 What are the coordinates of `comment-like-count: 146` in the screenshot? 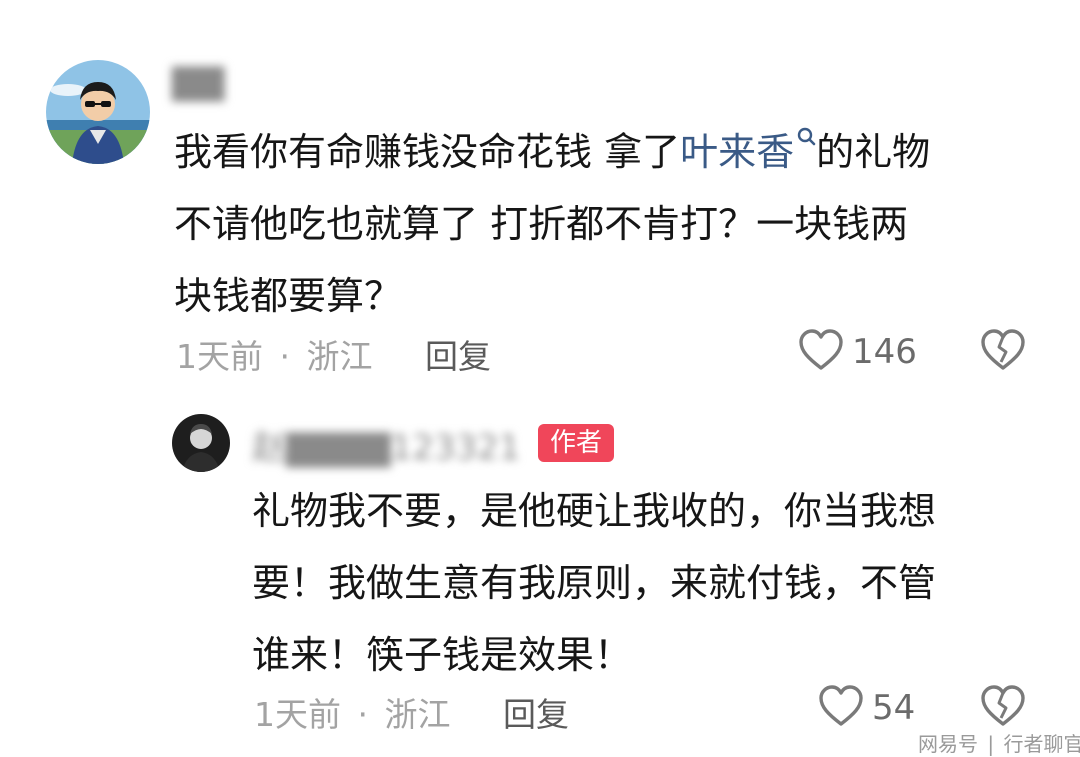 It's located at (884, 352).